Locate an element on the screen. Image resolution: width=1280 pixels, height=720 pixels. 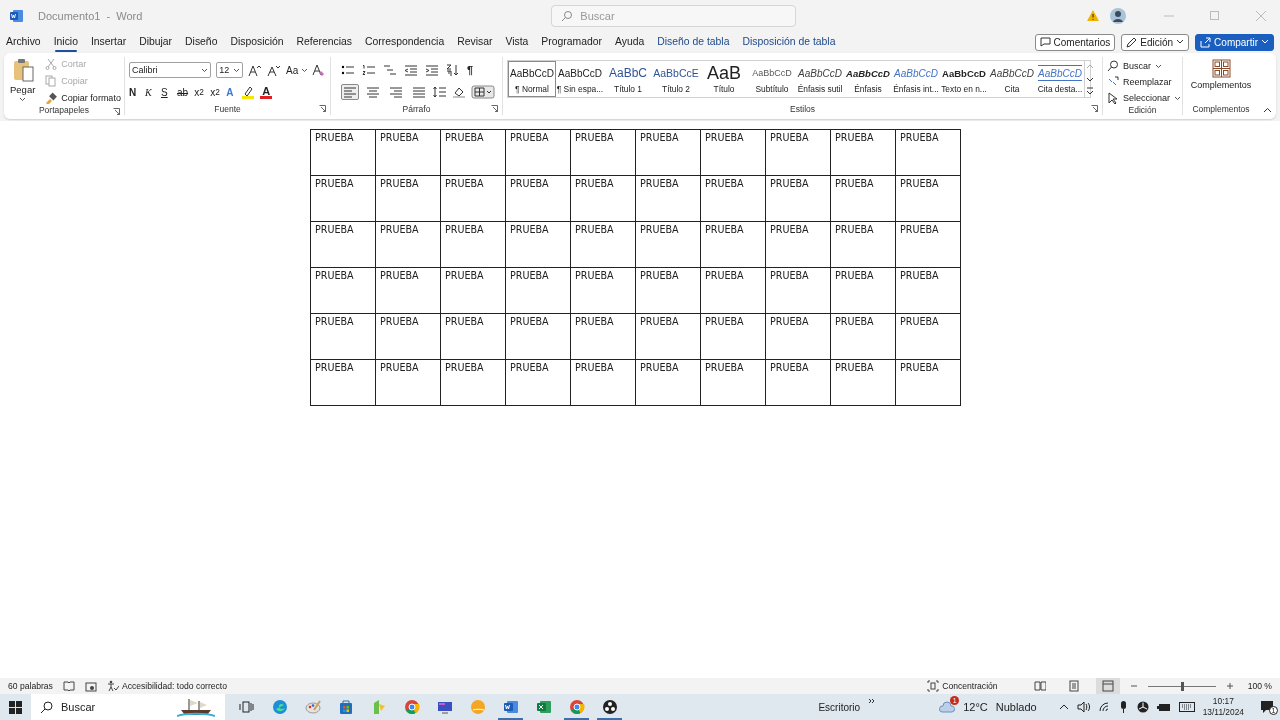
notifications-icon is located at coordinates (1267, 707).